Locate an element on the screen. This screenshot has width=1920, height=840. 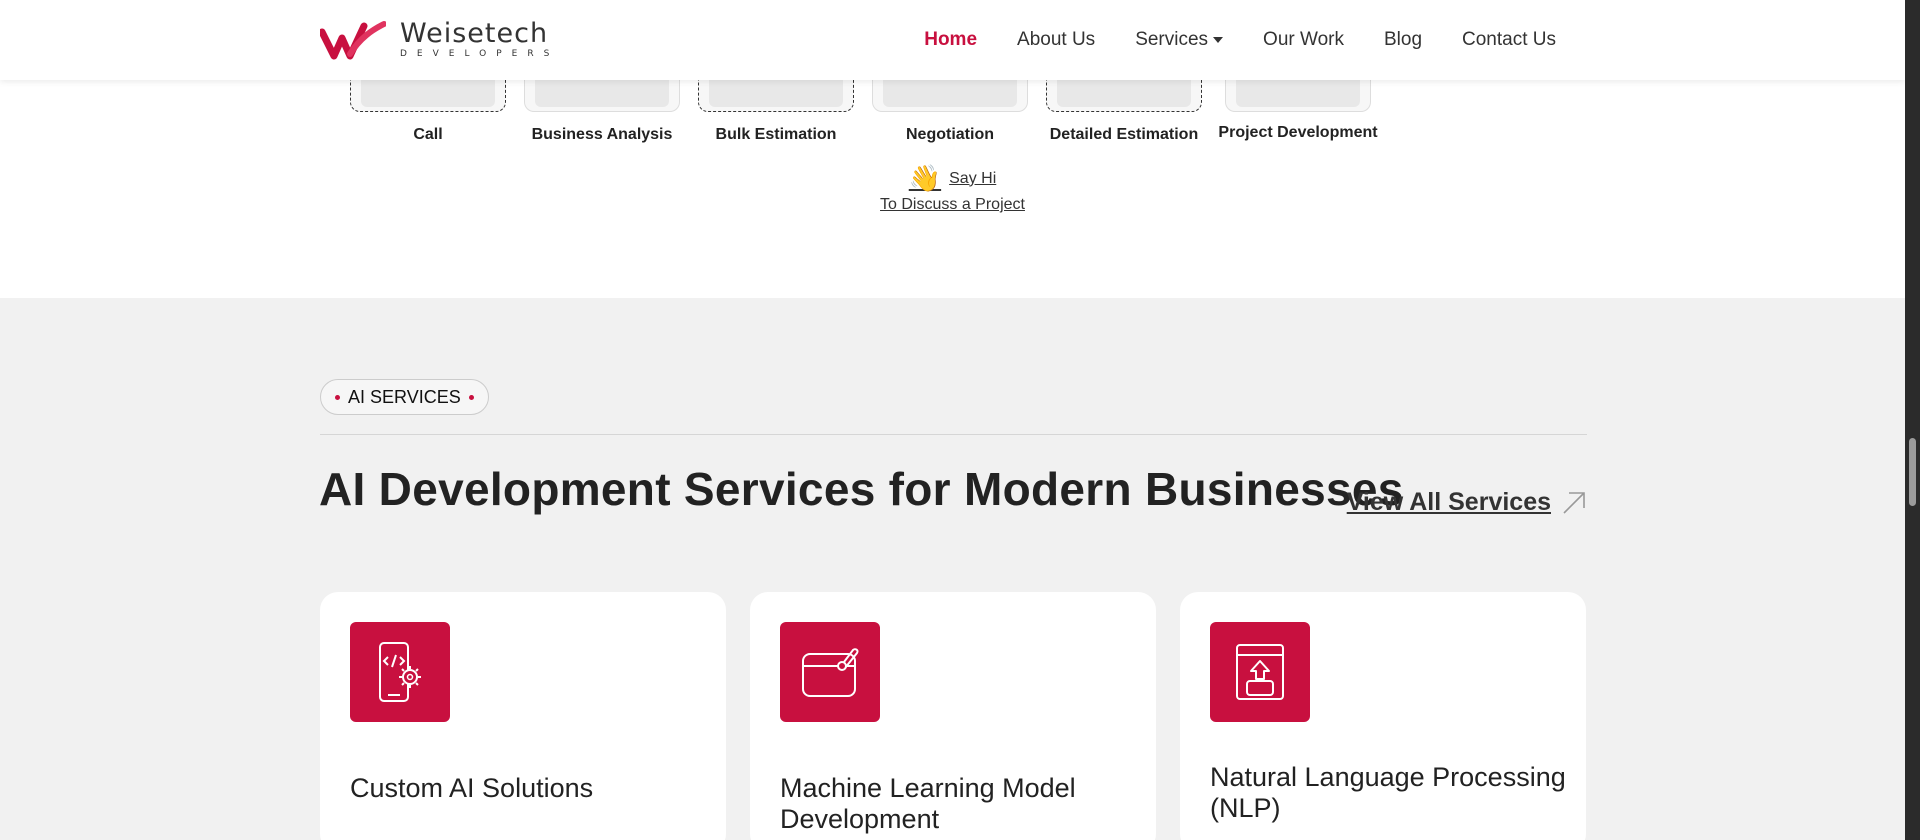
arrow-up-right-icon is located at coordinates (1574, 502).